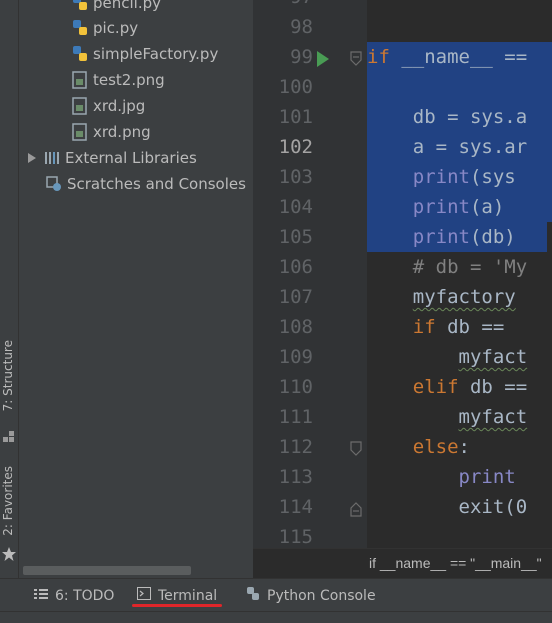 This screenshot has height=623, width=552. Describe the element at coordinates (144, 595) in the screenshot. I see `terminal-icon` at that location.